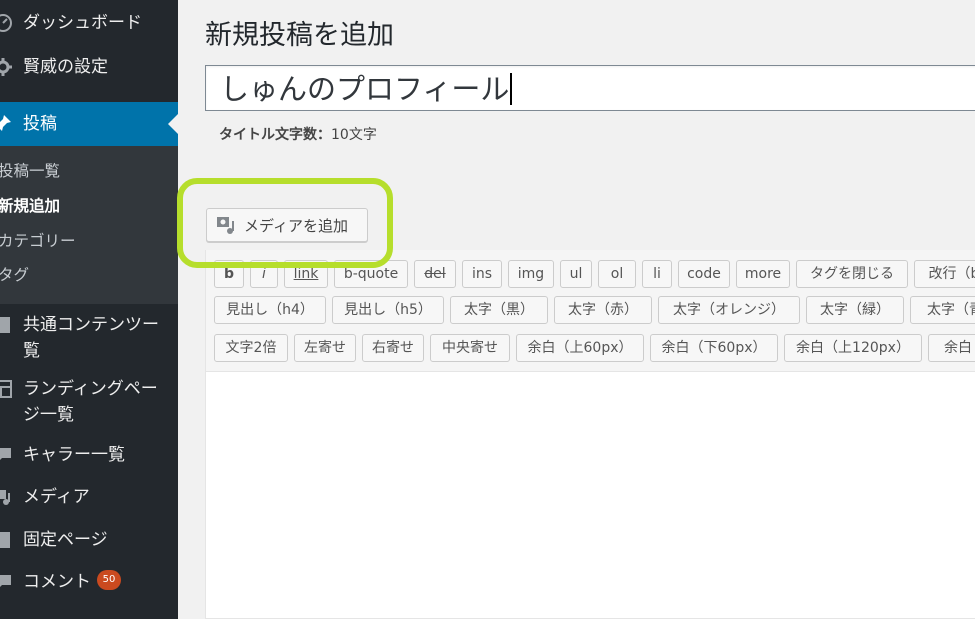 This screenshot has height=619, width=975. I want to click on quicktag-row1-13: 改行（b, so click(944, 274).